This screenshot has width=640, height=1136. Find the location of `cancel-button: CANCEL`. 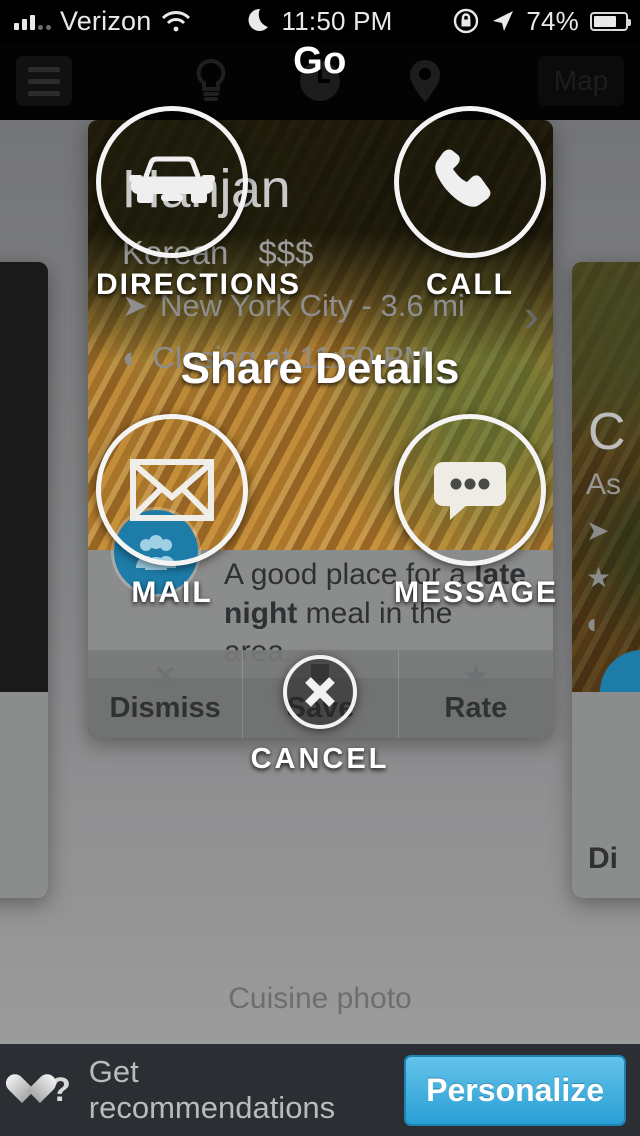

cancel-button: CANCEL is located at coordinates (320, 715).